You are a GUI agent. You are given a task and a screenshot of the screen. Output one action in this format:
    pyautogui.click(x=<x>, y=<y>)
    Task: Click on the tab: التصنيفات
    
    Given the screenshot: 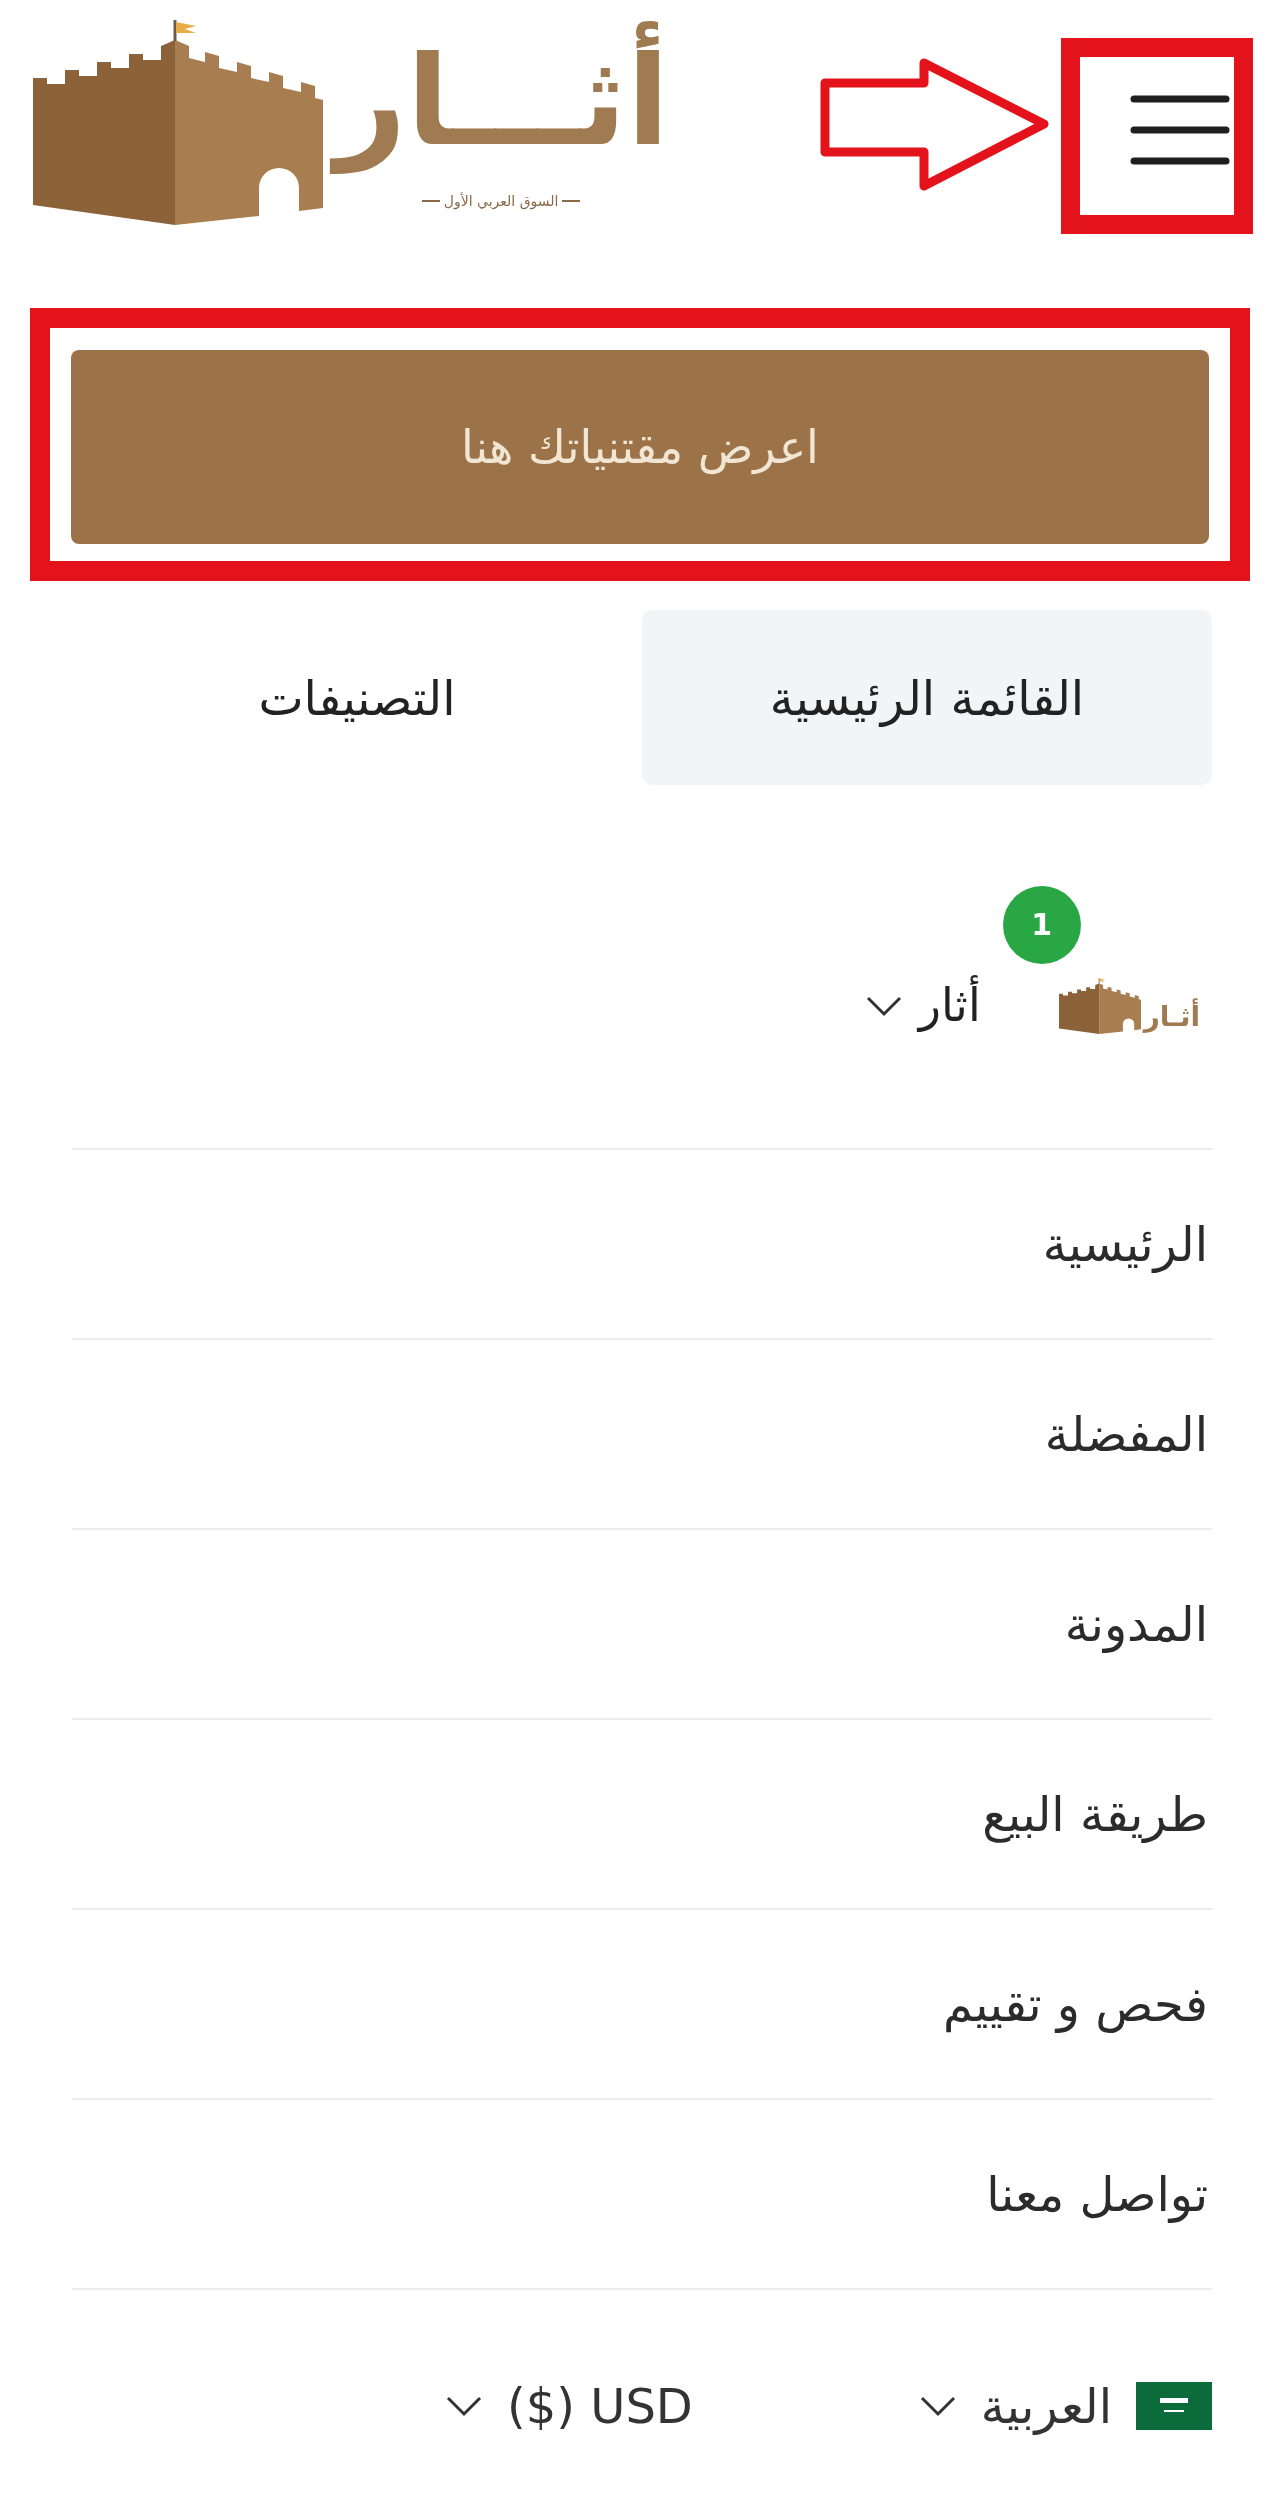 What is the action you would take?
    pyautogui.click(x=357, y=697)
    